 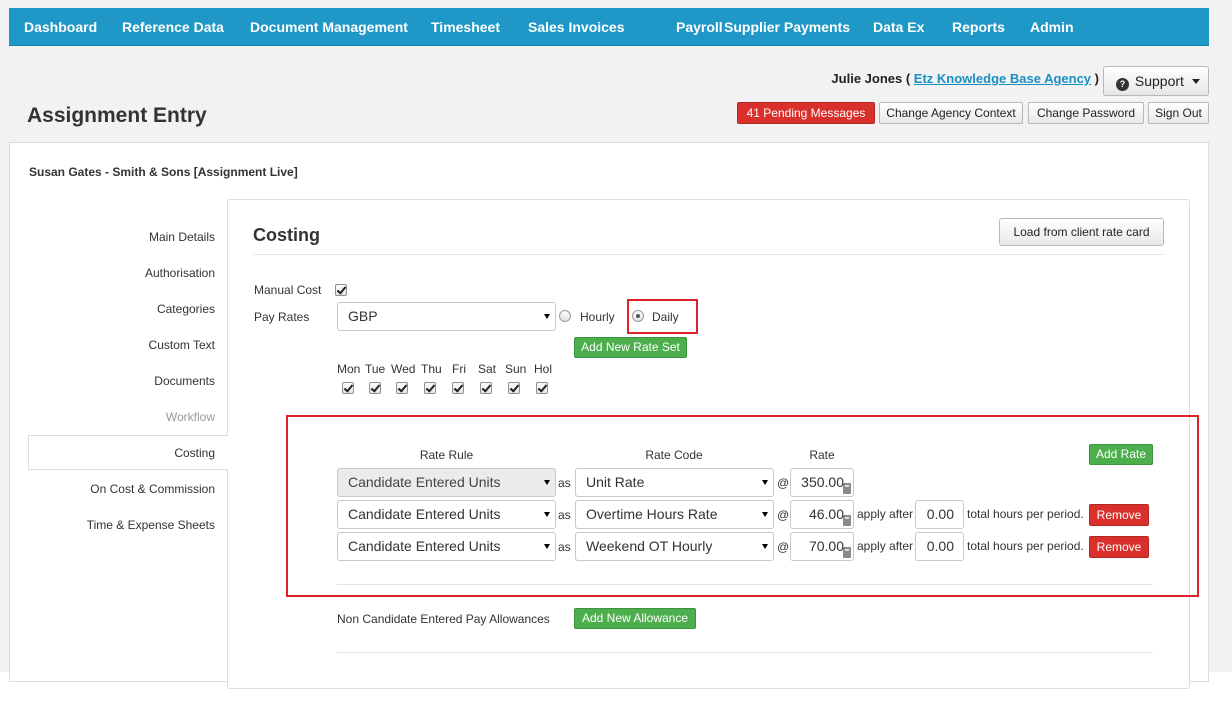 What do you see at coordinates (745, 652) in the screenshot?
I see `allowances-divider` at bounding box center [745, 652].